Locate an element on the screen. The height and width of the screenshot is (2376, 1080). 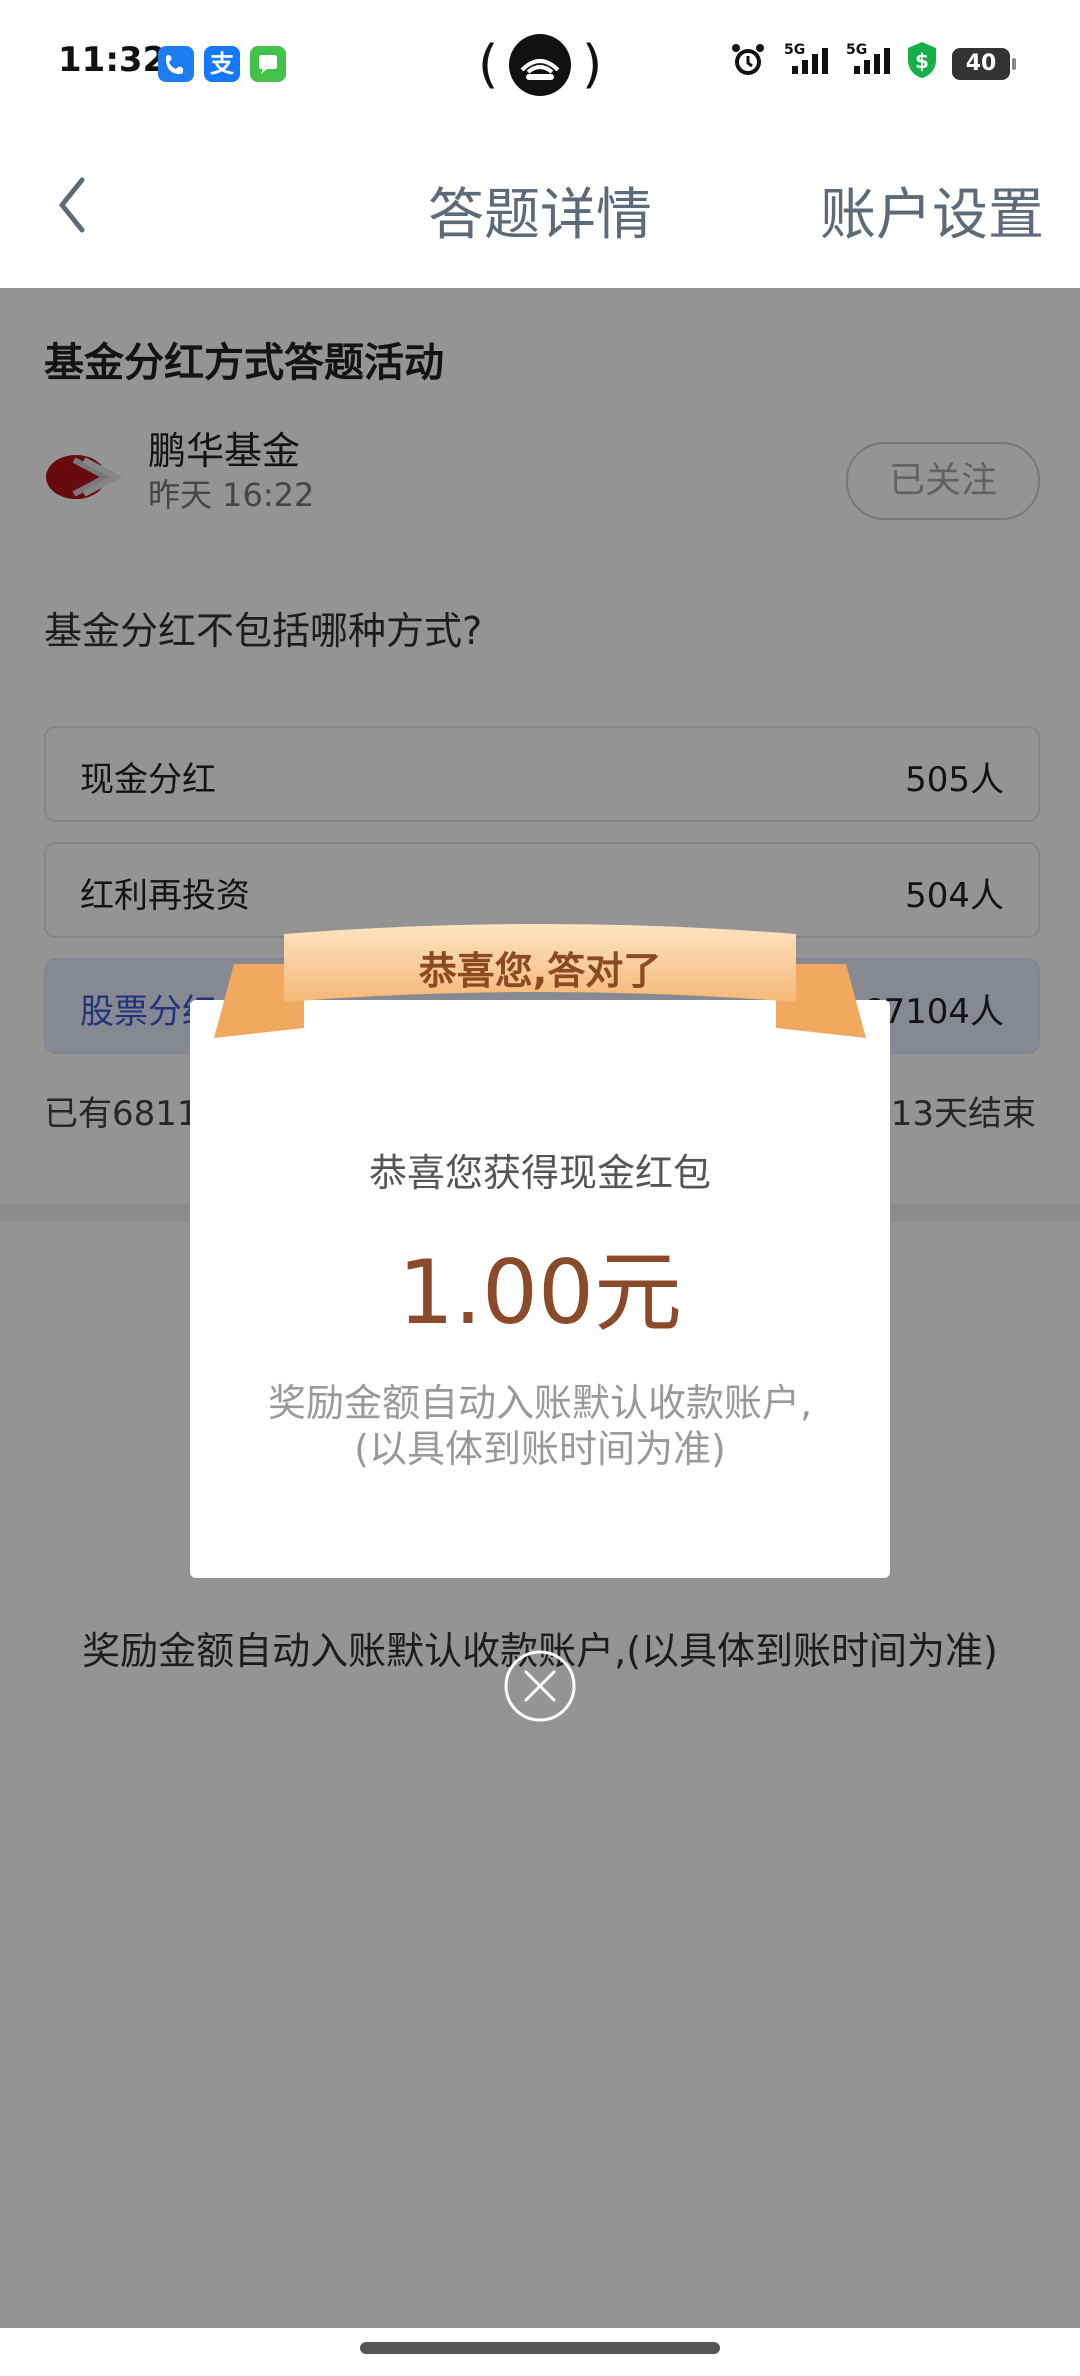
hotspot-icon: ( ) is located at coordinates (540, 65).